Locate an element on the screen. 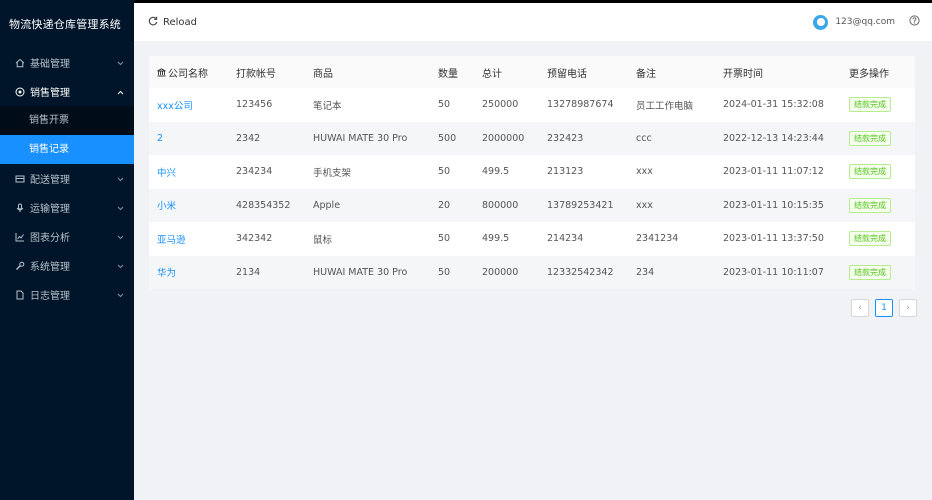  cell-time: 2023-01-11 10:15:35 is located at coordinates (773, 205).